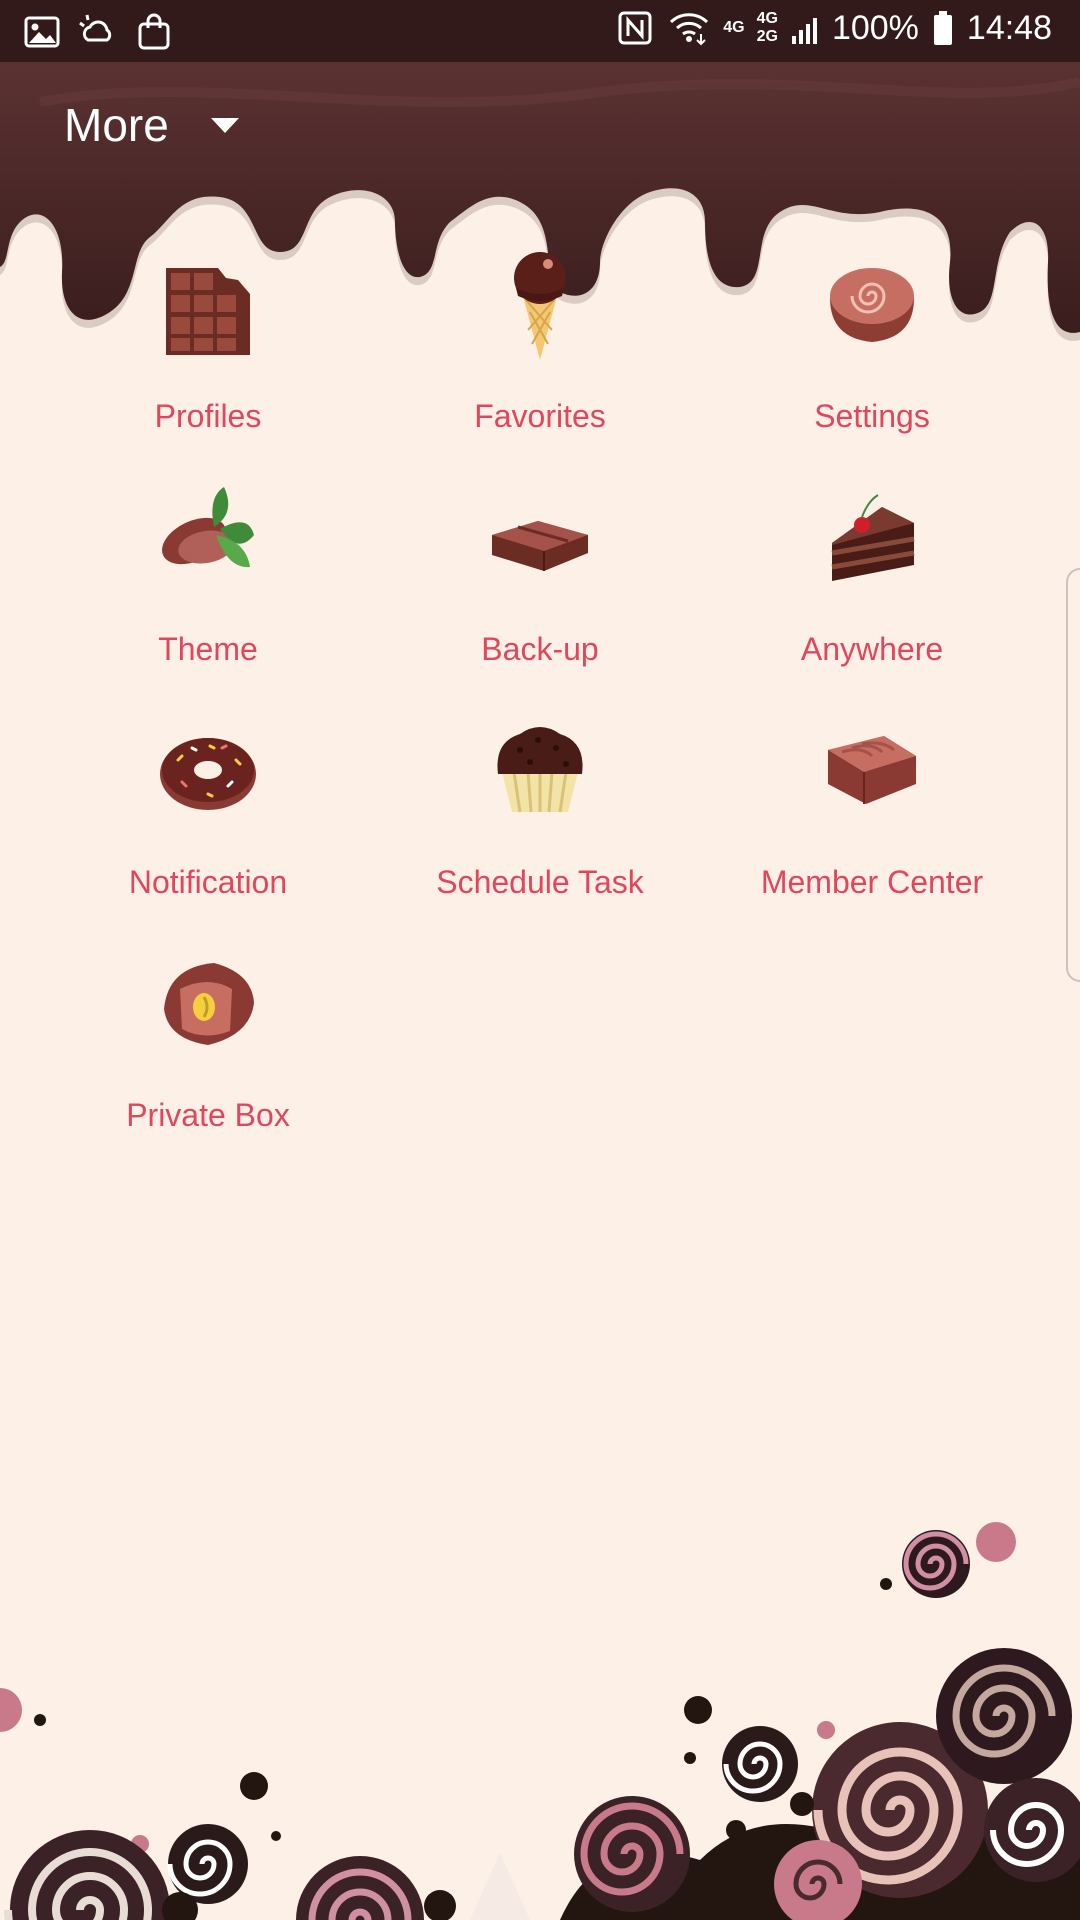  Describe the element at coordinates (804, 31) in the screenshot. I see `signal-icon` at that location.